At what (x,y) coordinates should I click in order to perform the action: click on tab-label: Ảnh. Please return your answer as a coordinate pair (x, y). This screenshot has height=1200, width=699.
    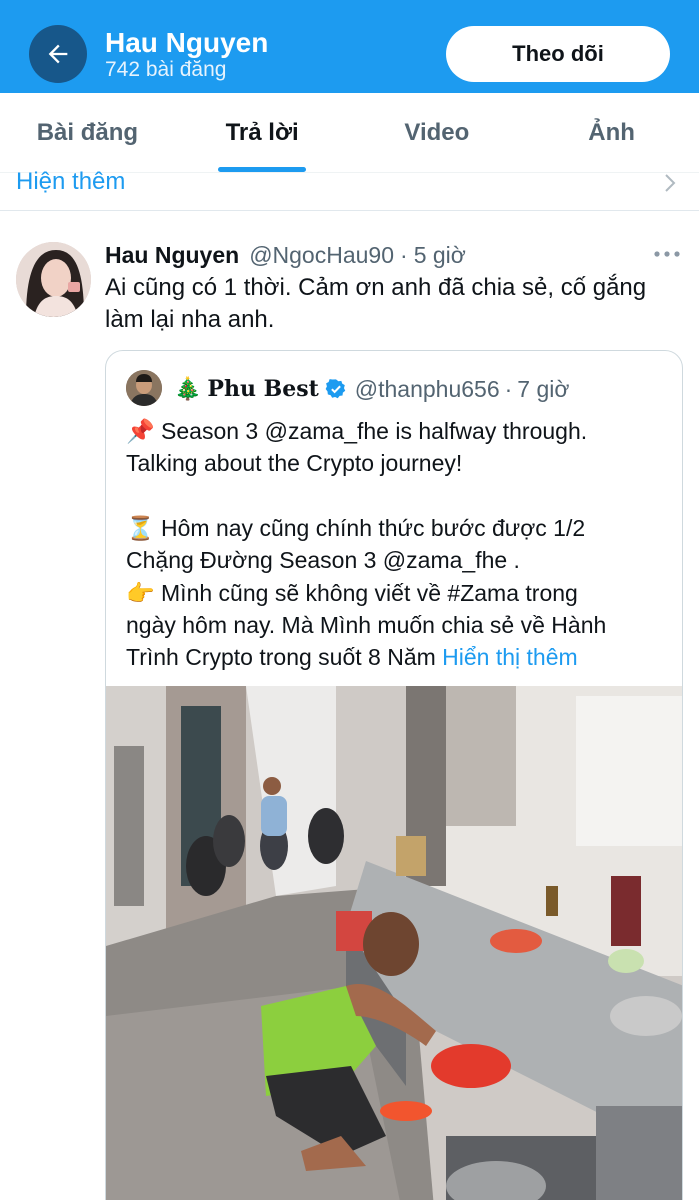
    Looking at the image, I should click on (611, 132).